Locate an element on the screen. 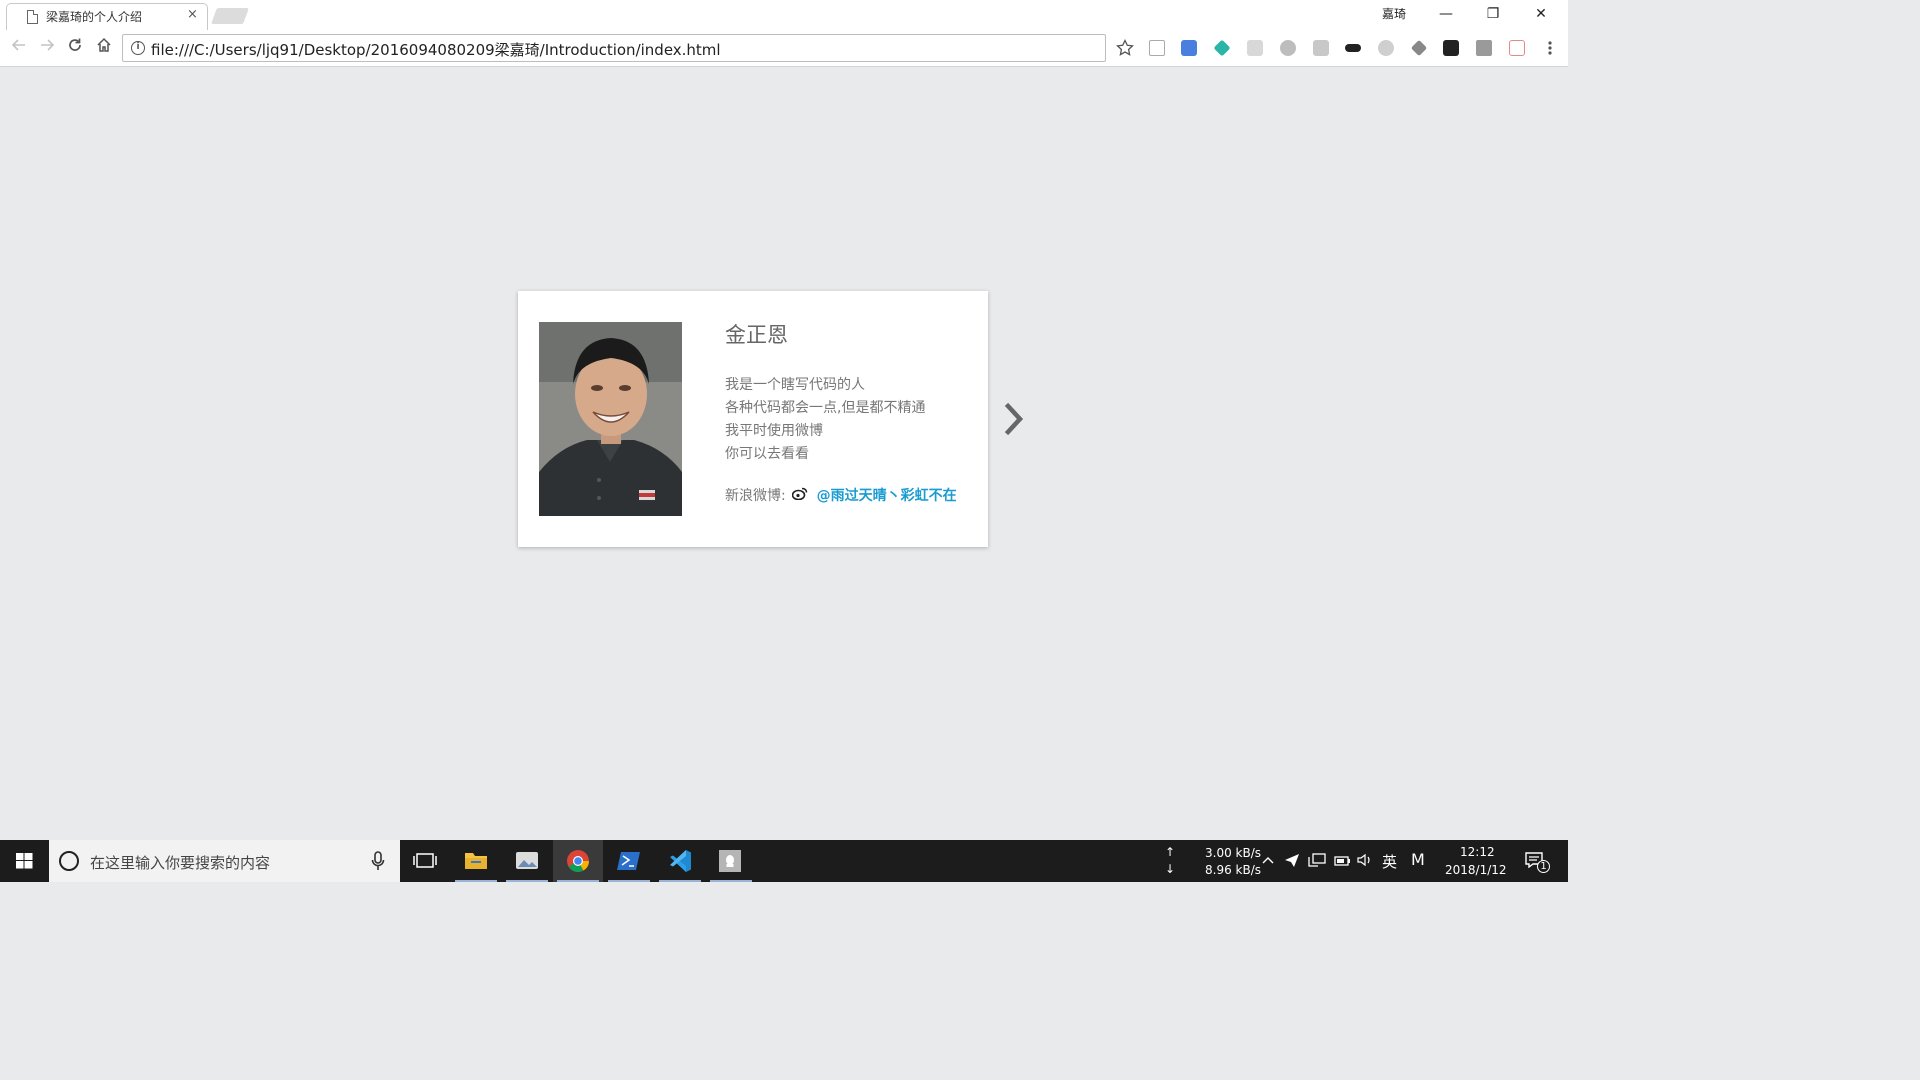 This screenshot has width=1920, height=1080. powershell-app is located at coordinates (629, 861).